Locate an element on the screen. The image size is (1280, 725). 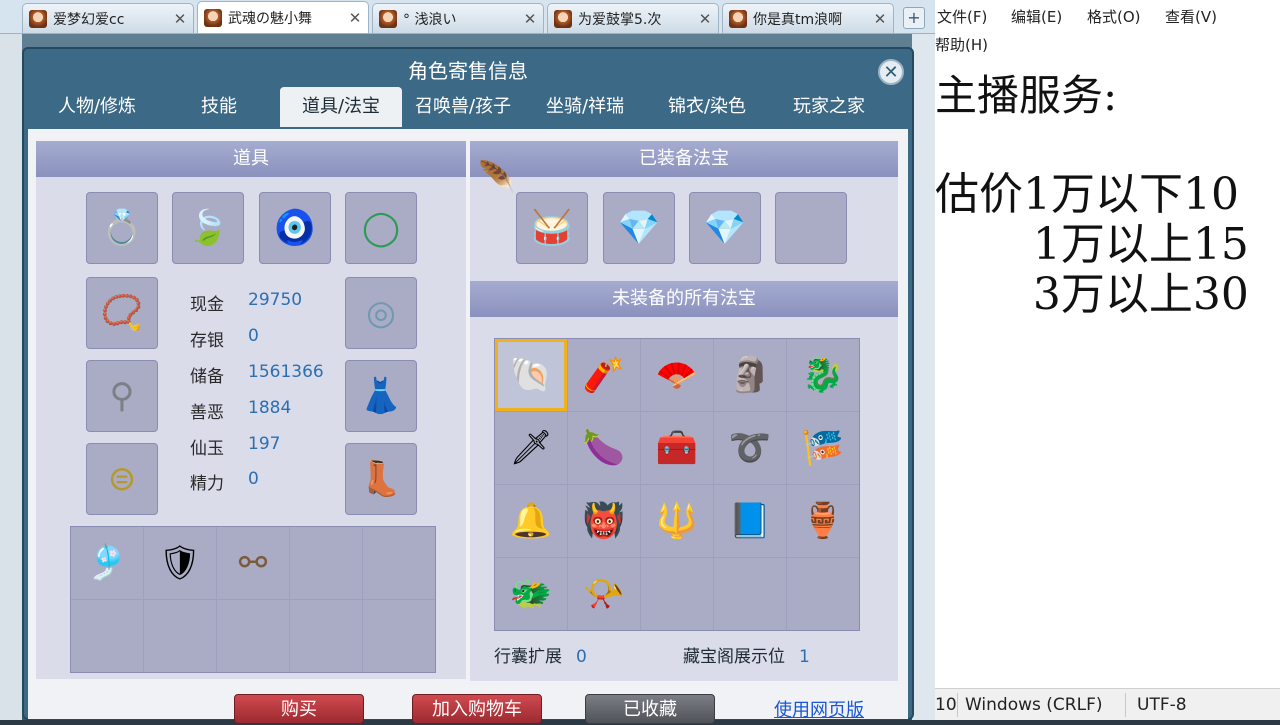
equipment-slot: 🍃 is located at coordinates (208, 228).